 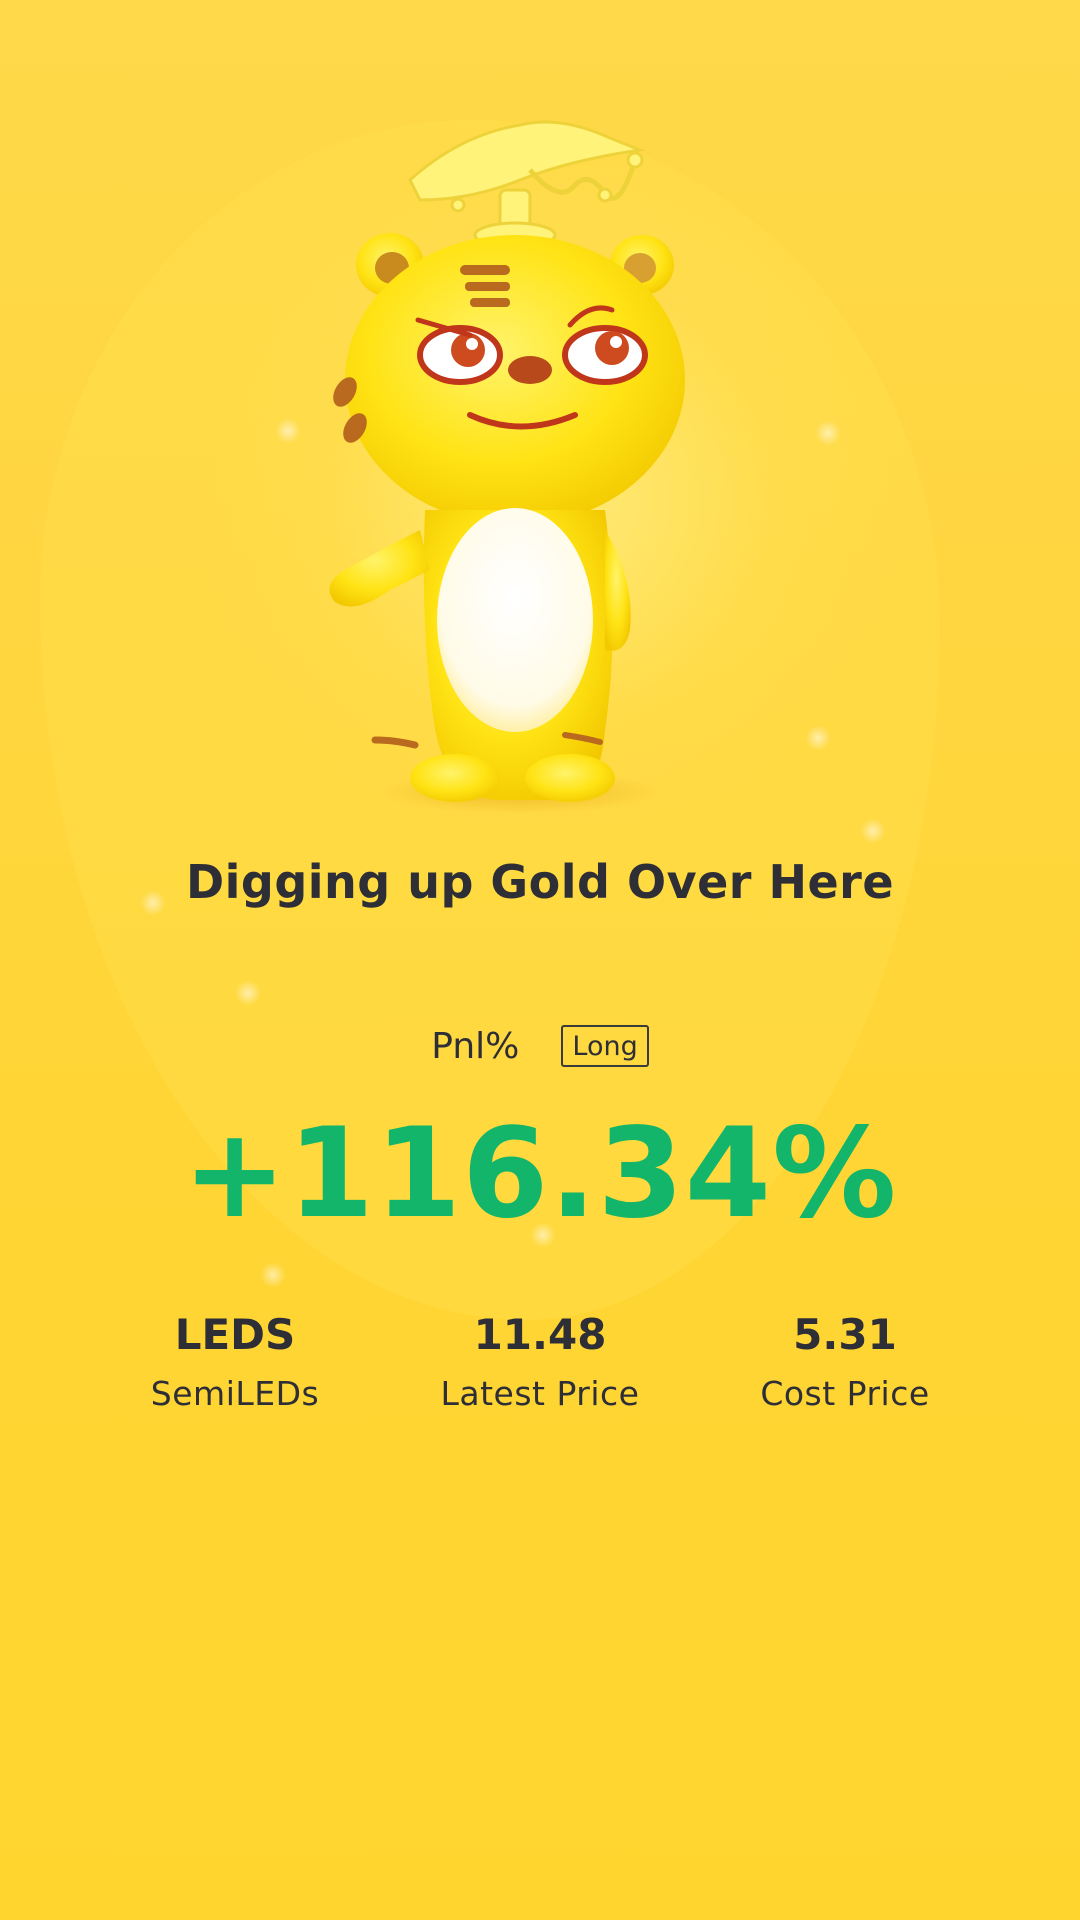 What do you see at coordinates (507, 467) in the screenshot?
I see `tiger-mascot-illustration` at bounding box center [507, 467].